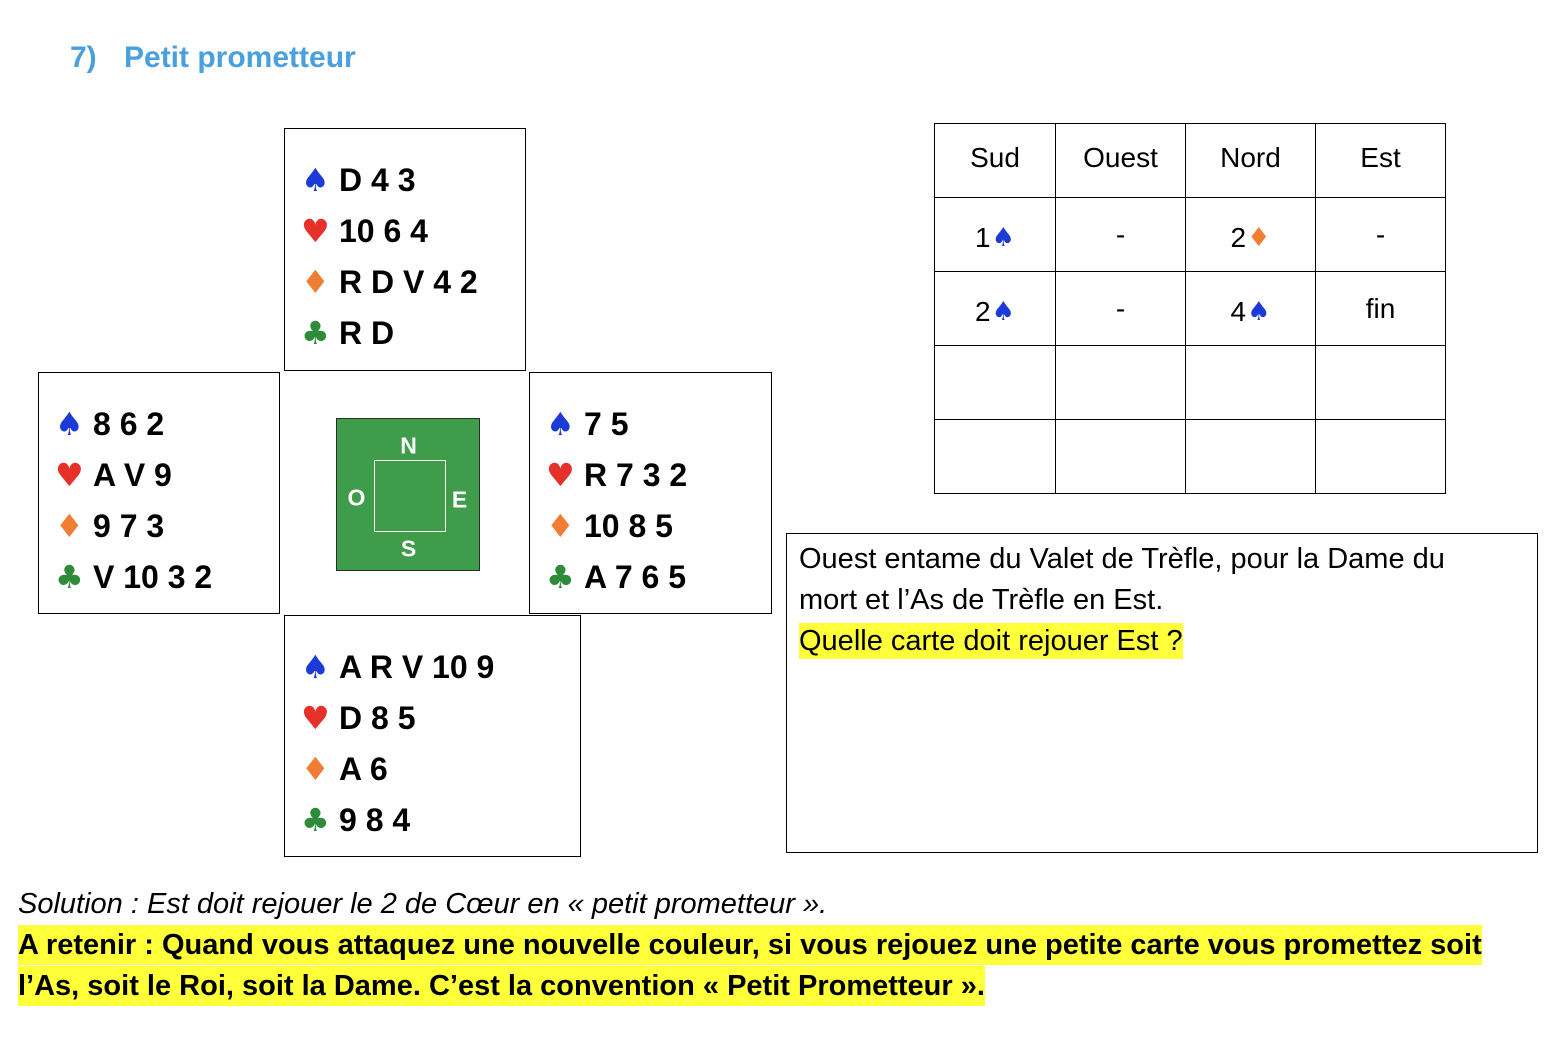 The width and height of the screenshot is (1568, 1038). What do you see at coordinates (132, 474) in the screenshot?
I see `west-hearts: A V 9` at bounding box center [132, 474].